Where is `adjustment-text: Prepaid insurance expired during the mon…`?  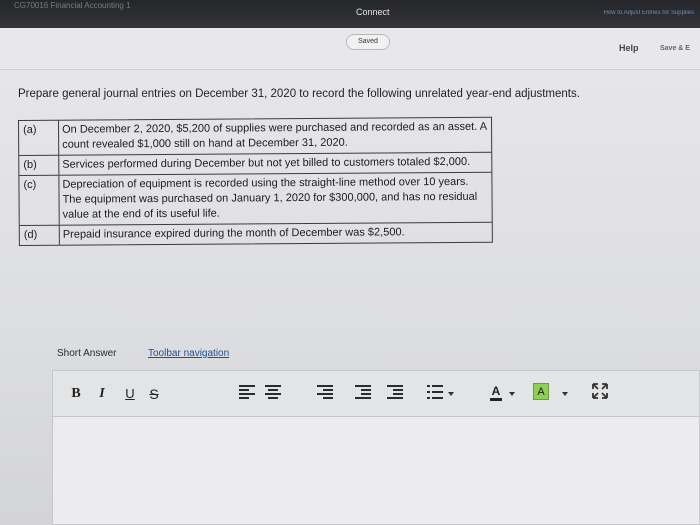 adjustment-text: Prepaid insurance expired during the mon… is located at coordinates (233, 233).